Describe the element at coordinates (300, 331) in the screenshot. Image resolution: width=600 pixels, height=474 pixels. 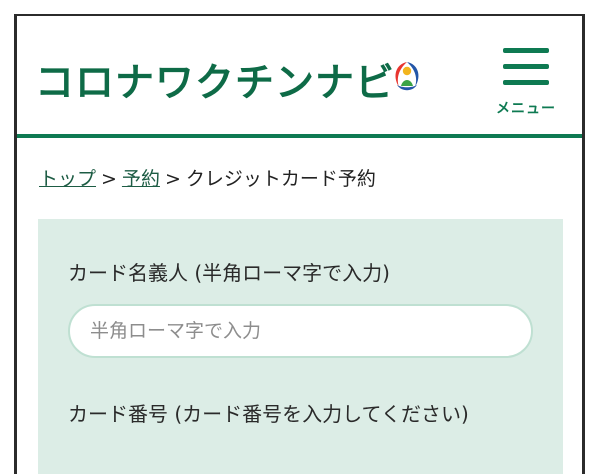
I see `card-name-input` at that location.